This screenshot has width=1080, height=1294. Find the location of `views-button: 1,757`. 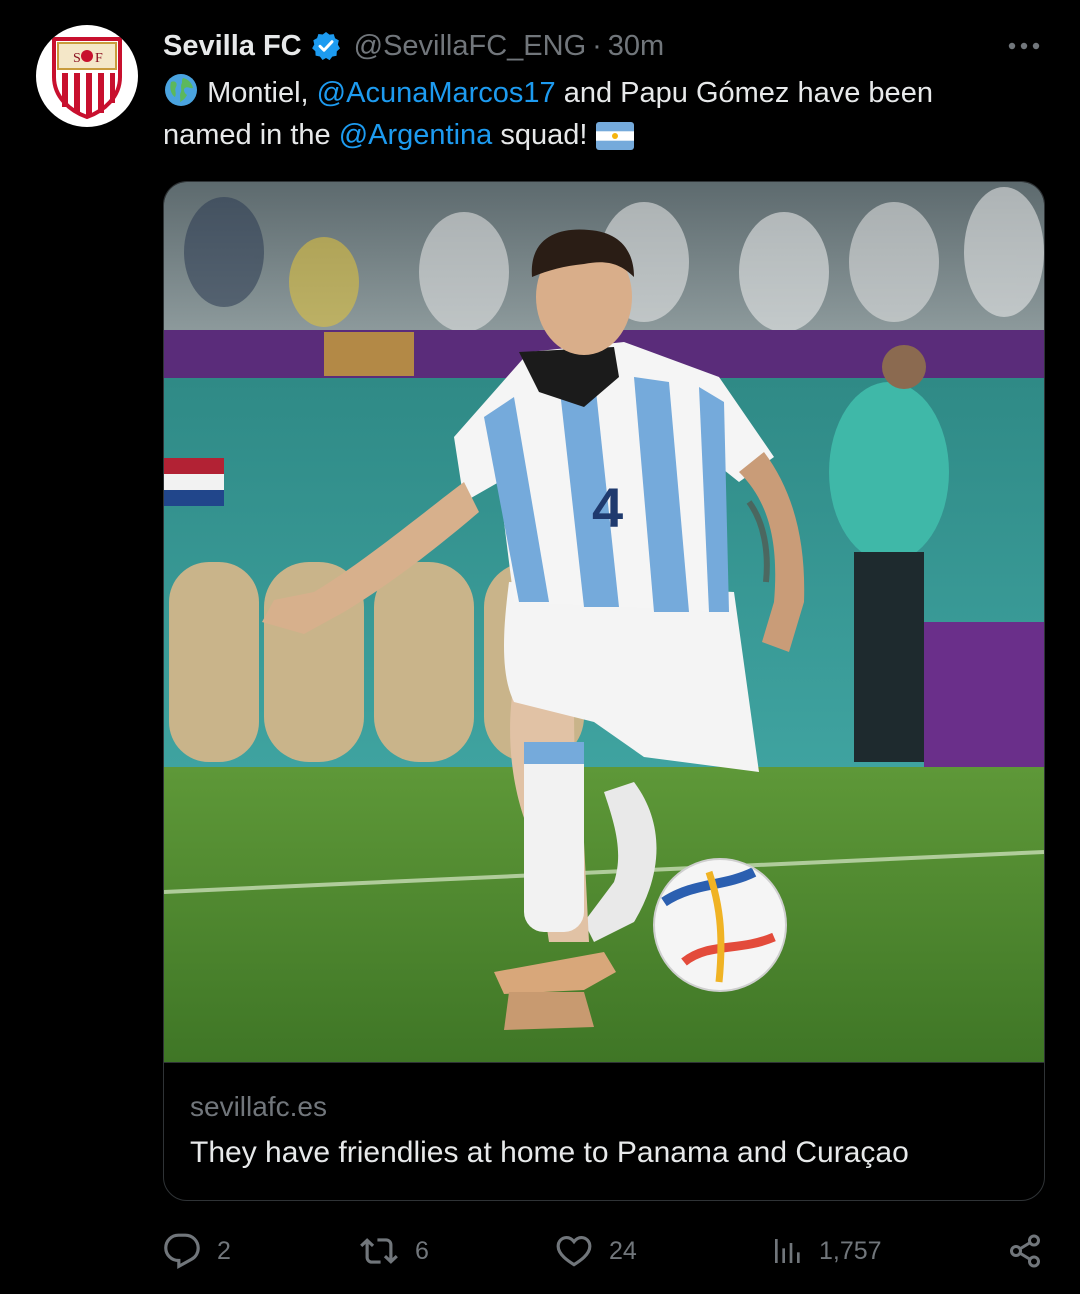

views-button: 1,757 is located at coordinates (826, 1251).